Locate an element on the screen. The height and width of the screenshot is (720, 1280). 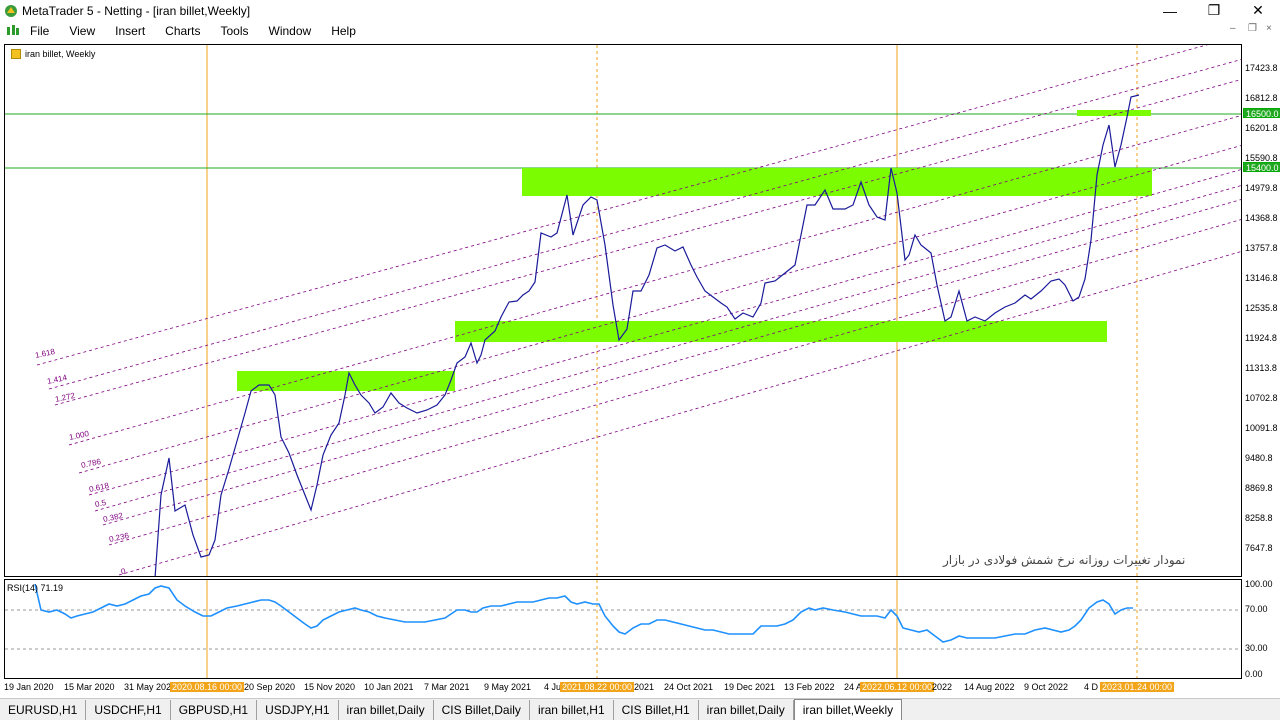
tab-usdchf-h1: USDCHF,H1 is located at coordinates (128, 710).